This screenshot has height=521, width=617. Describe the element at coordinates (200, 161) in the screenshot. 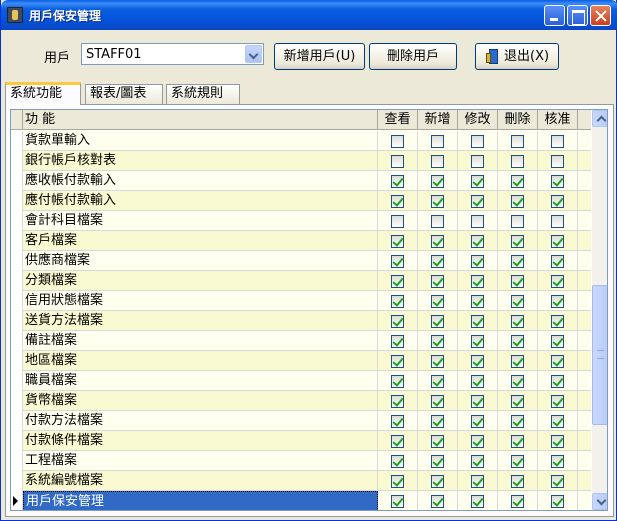

I see `function-name-cell: 銀行帳戶核對表` at that location.